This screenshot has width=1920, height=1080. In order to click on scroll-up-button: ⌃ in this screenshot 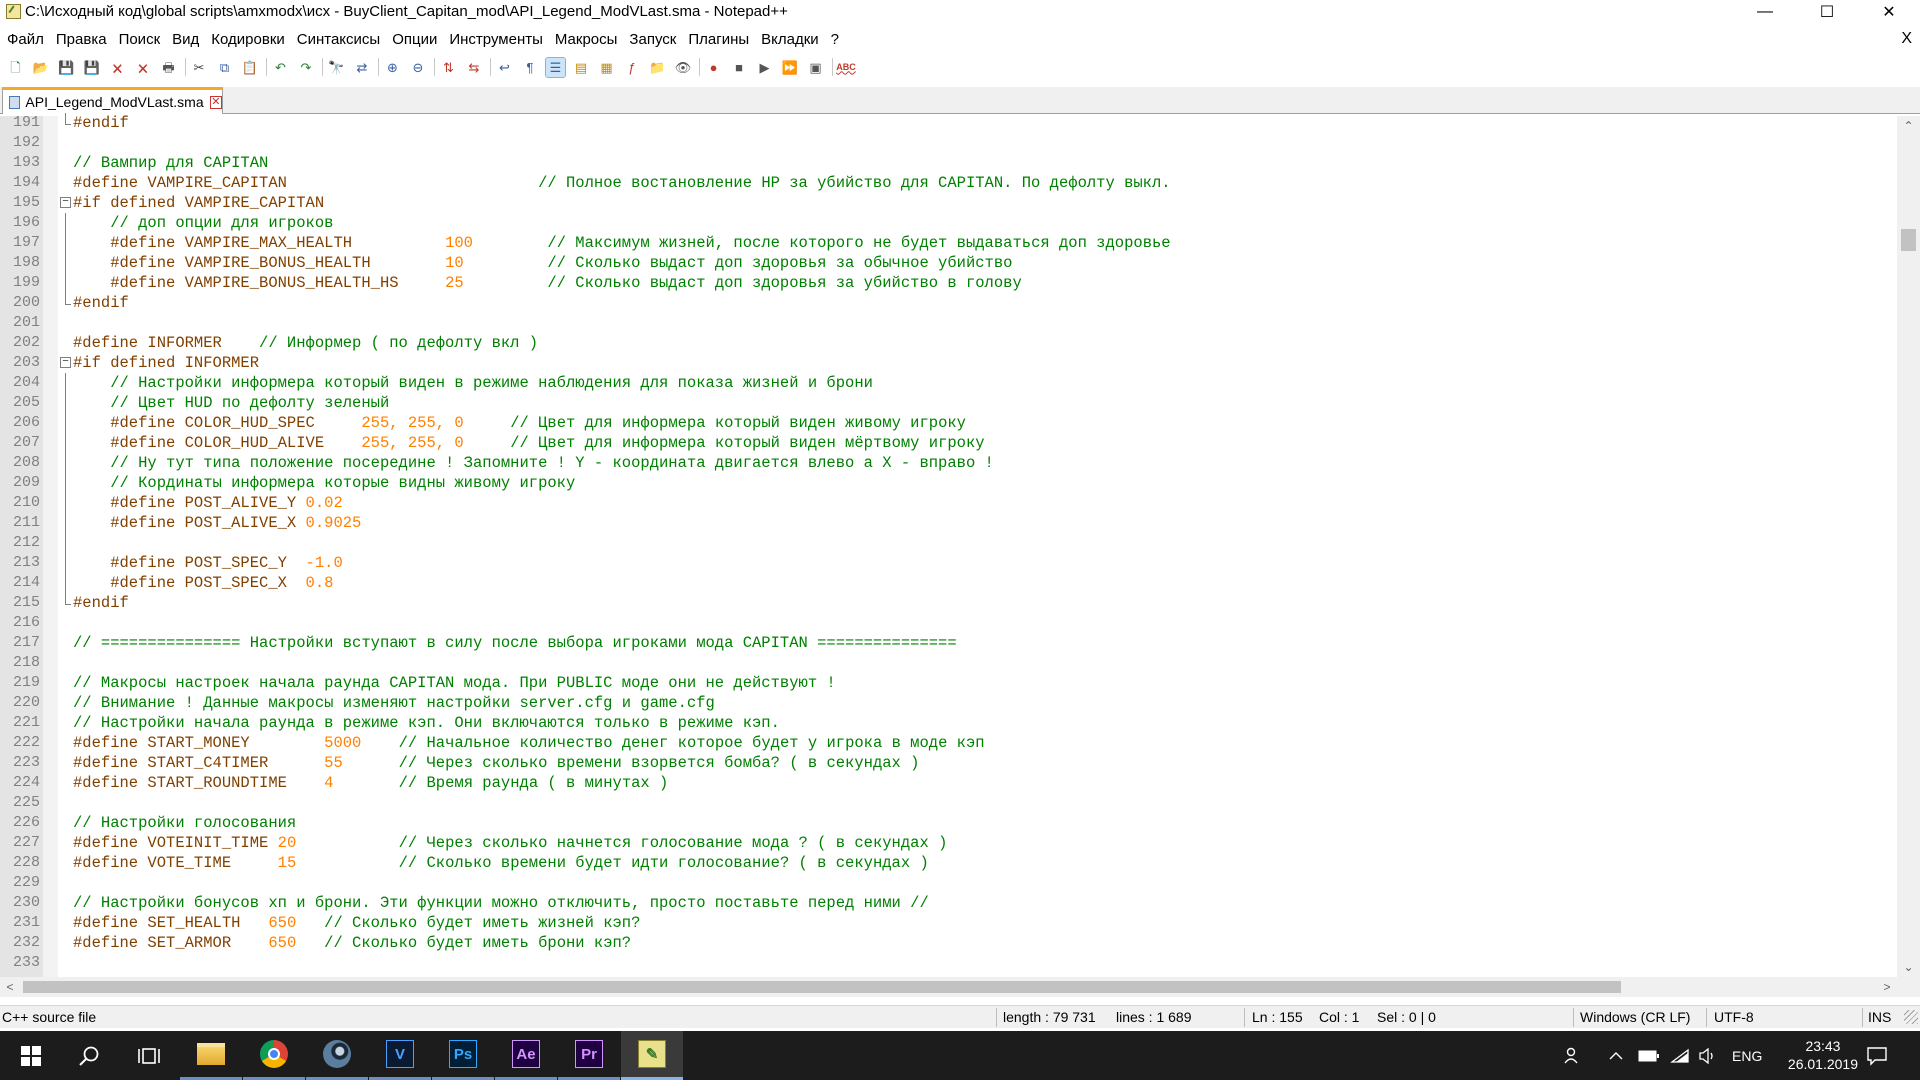, I will do `click(1908, 126)`.